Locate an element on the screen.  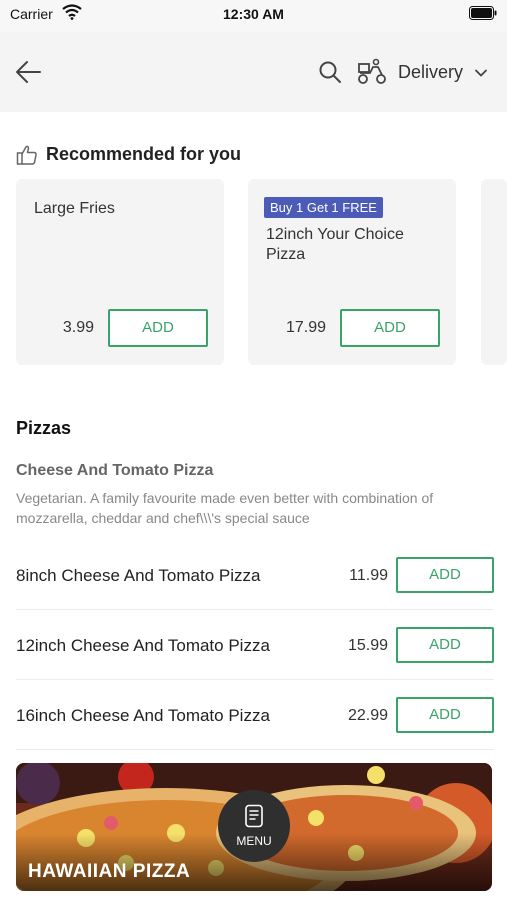
menu-book-icon is located at coordinates (254, 816).